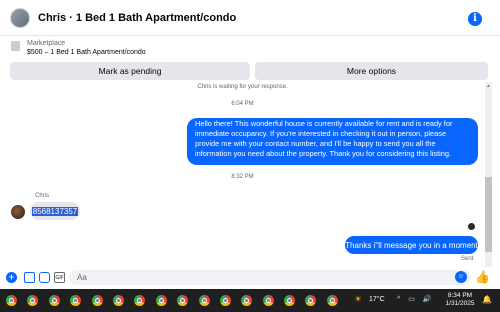 The width and height of the screenshot is (500, 312). What do you see at coordinates (460, 295) in the screenshot?
I see `clock-time: 8:34 PM` at bounding box center [460, 295].